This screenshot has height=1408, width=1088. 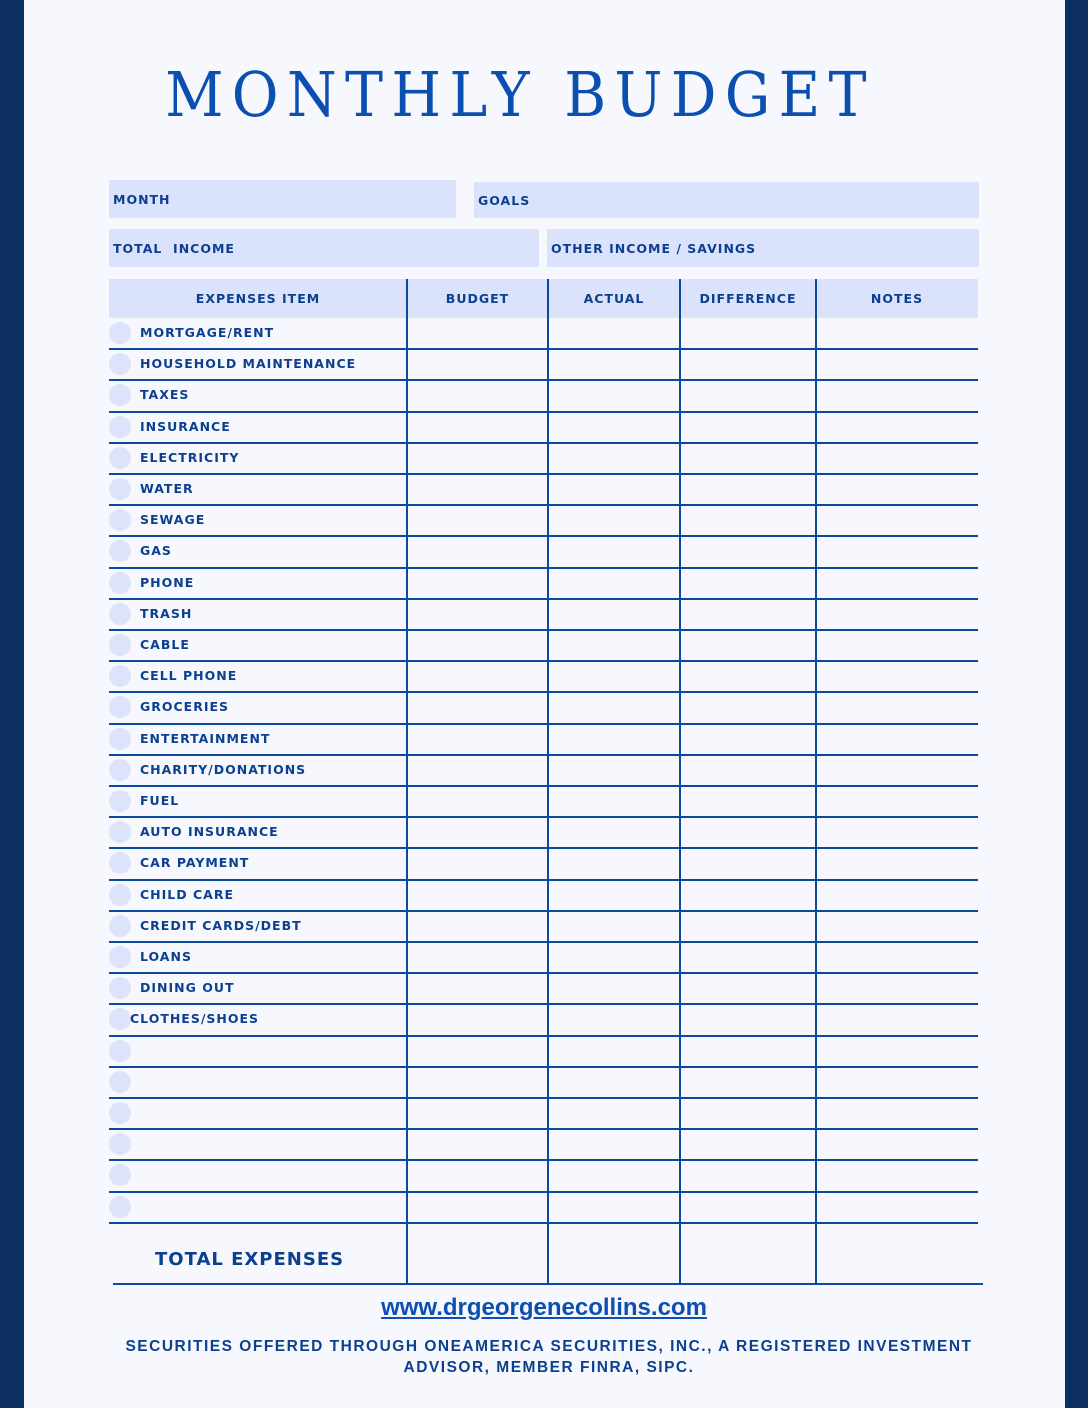 I want to click on total-cell-budget, so click(x=477, y=1253).